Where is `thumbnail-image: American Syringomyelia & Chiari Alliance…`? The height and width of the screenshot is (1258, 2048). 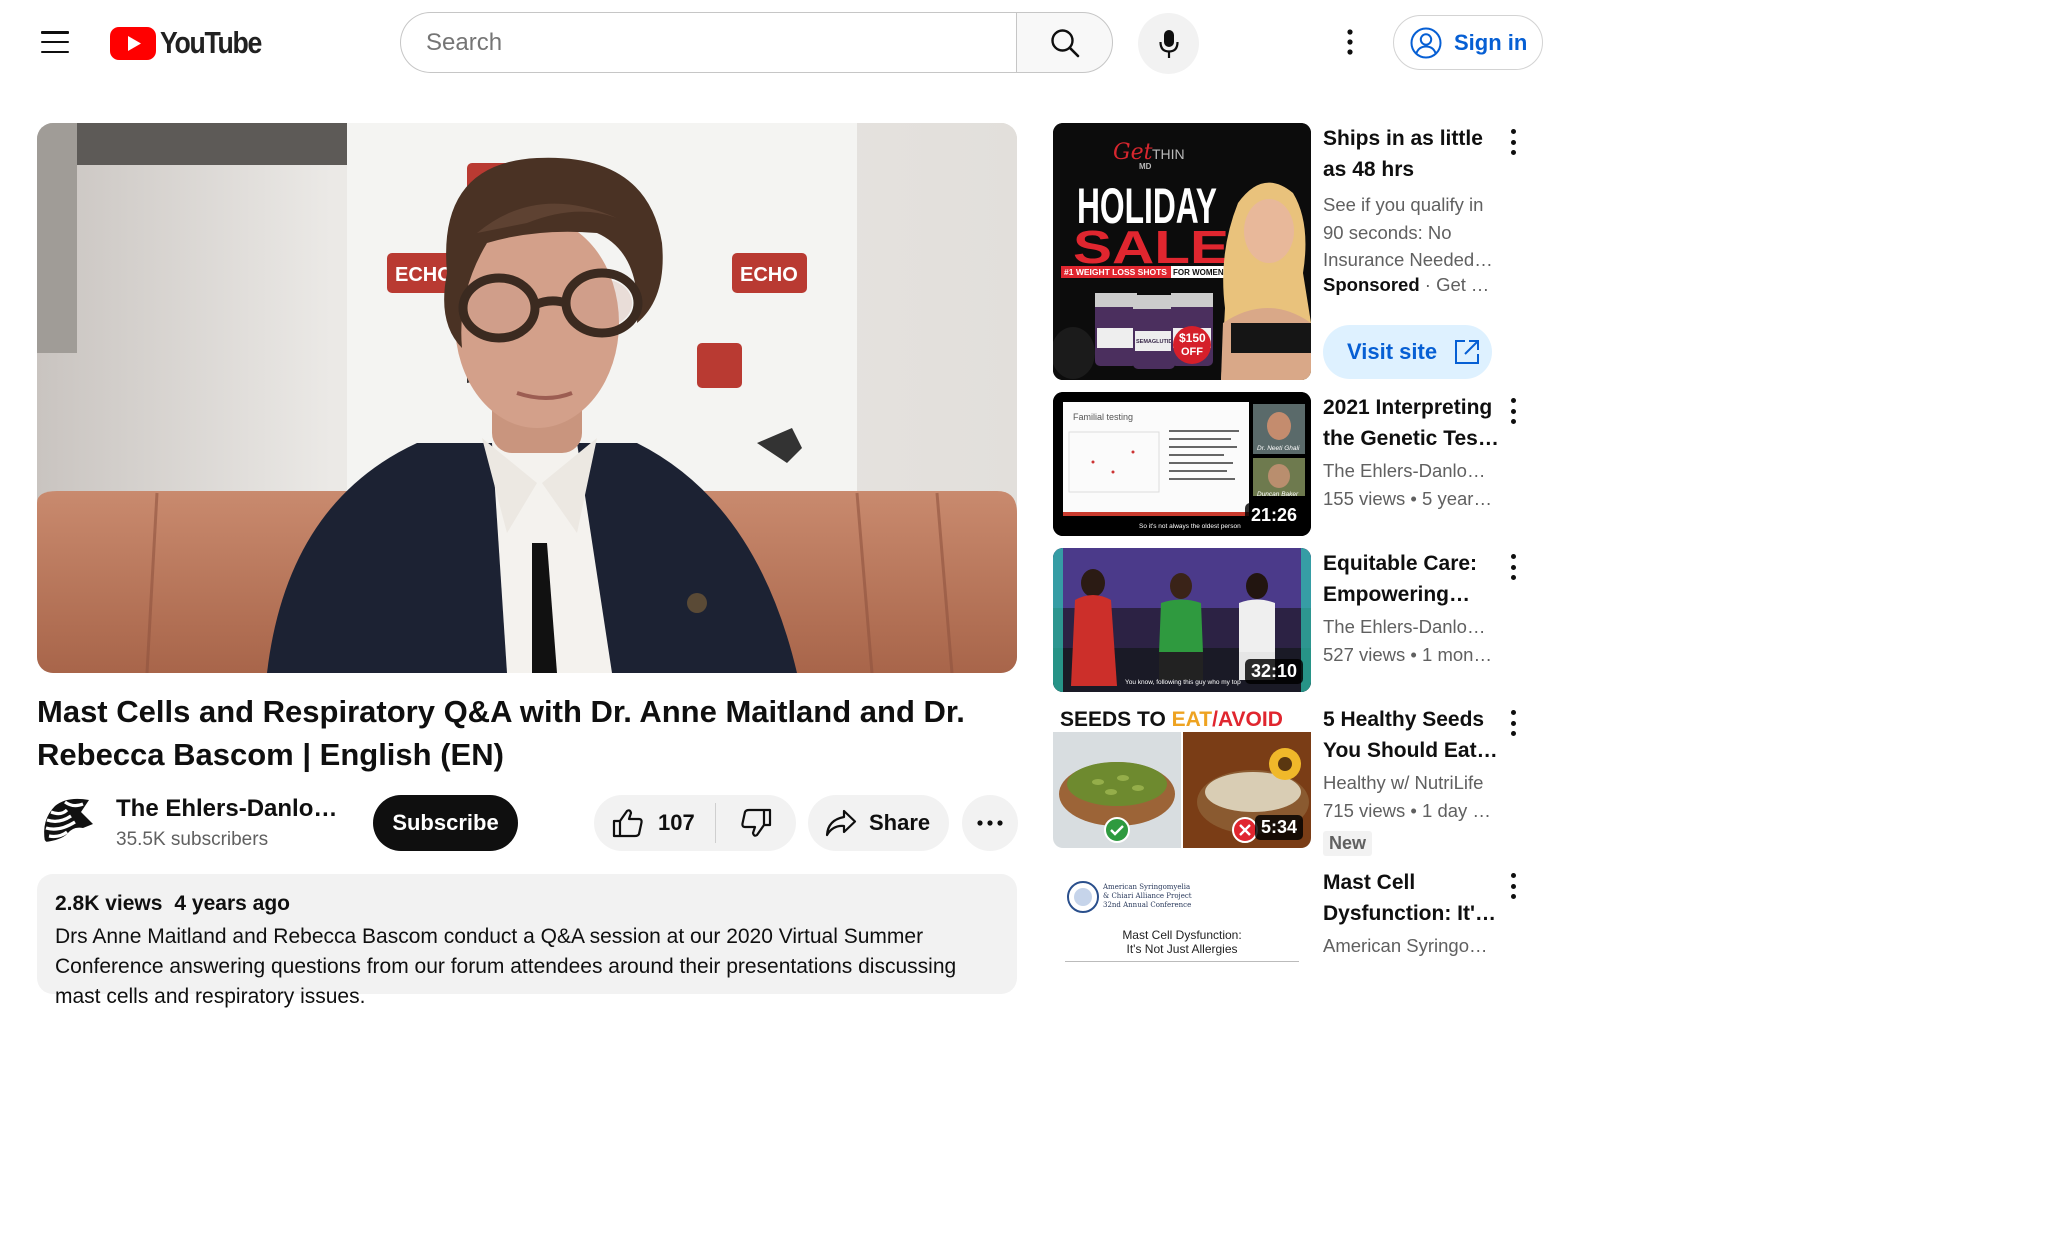 thumbnail-image: American Syringomyelia & Chiari Alliance… is located at coordinates (1182, 939).